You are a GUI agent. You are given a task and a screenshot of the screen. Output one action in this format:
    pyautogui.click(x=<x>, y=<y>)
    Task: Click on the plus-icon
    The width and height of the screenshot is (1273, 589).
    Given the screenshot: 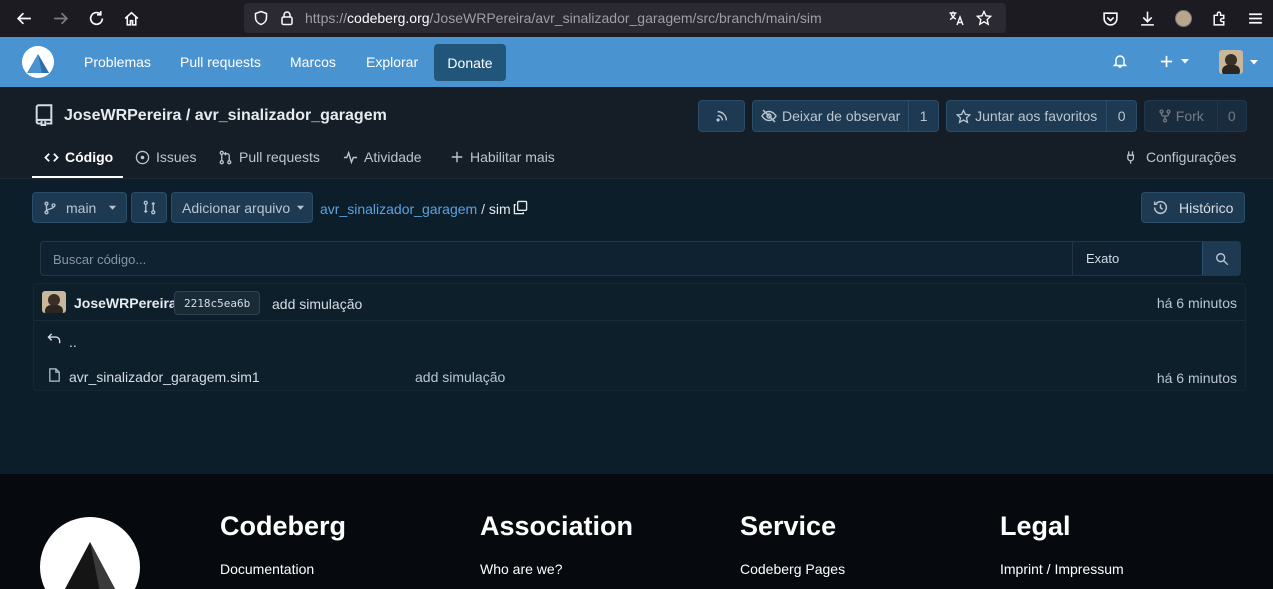 What is the action you would take?
    pyautogui.click(x=457, y=157)
    